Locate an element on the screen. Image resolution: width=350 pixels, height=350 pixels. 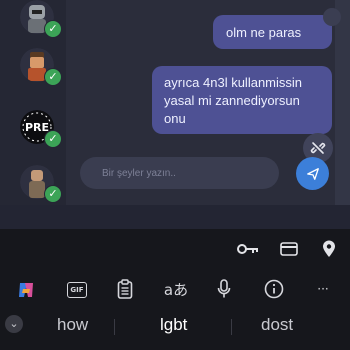
gif-label: GIF is located at coordinates (77, 290).